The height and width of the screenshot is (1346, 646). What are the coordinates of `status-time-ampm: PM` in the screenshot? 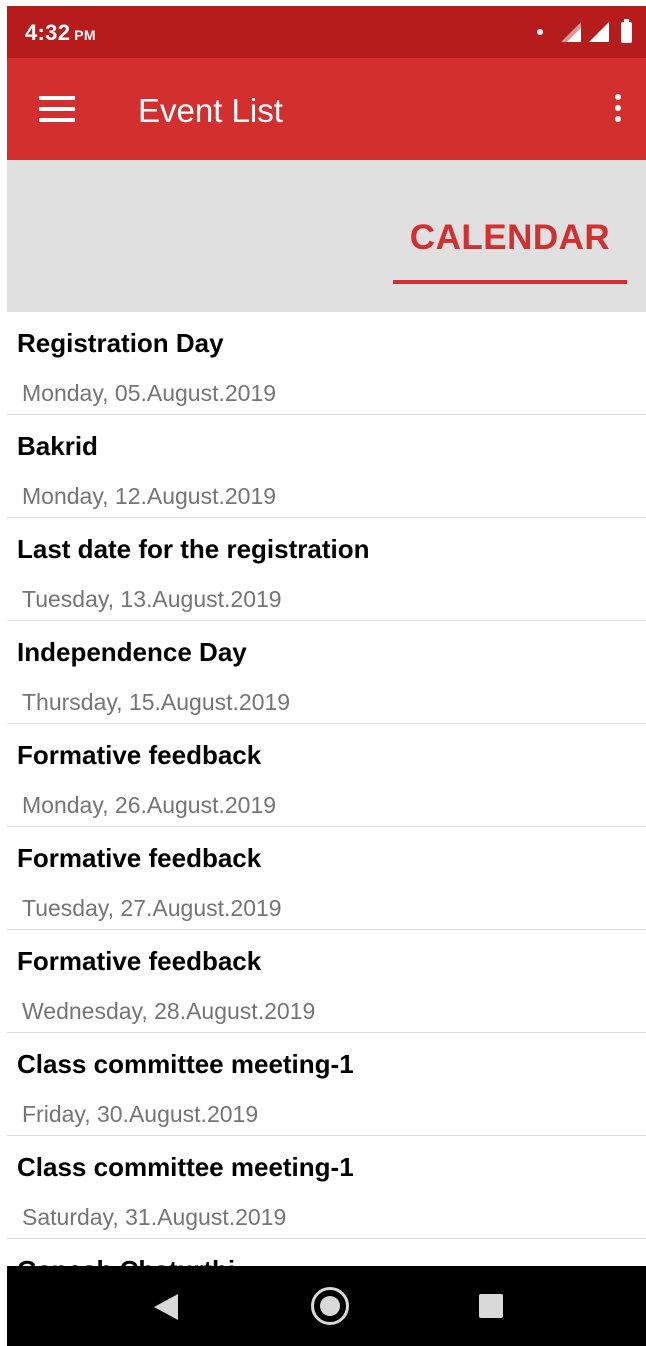 It's located at (85, 35).